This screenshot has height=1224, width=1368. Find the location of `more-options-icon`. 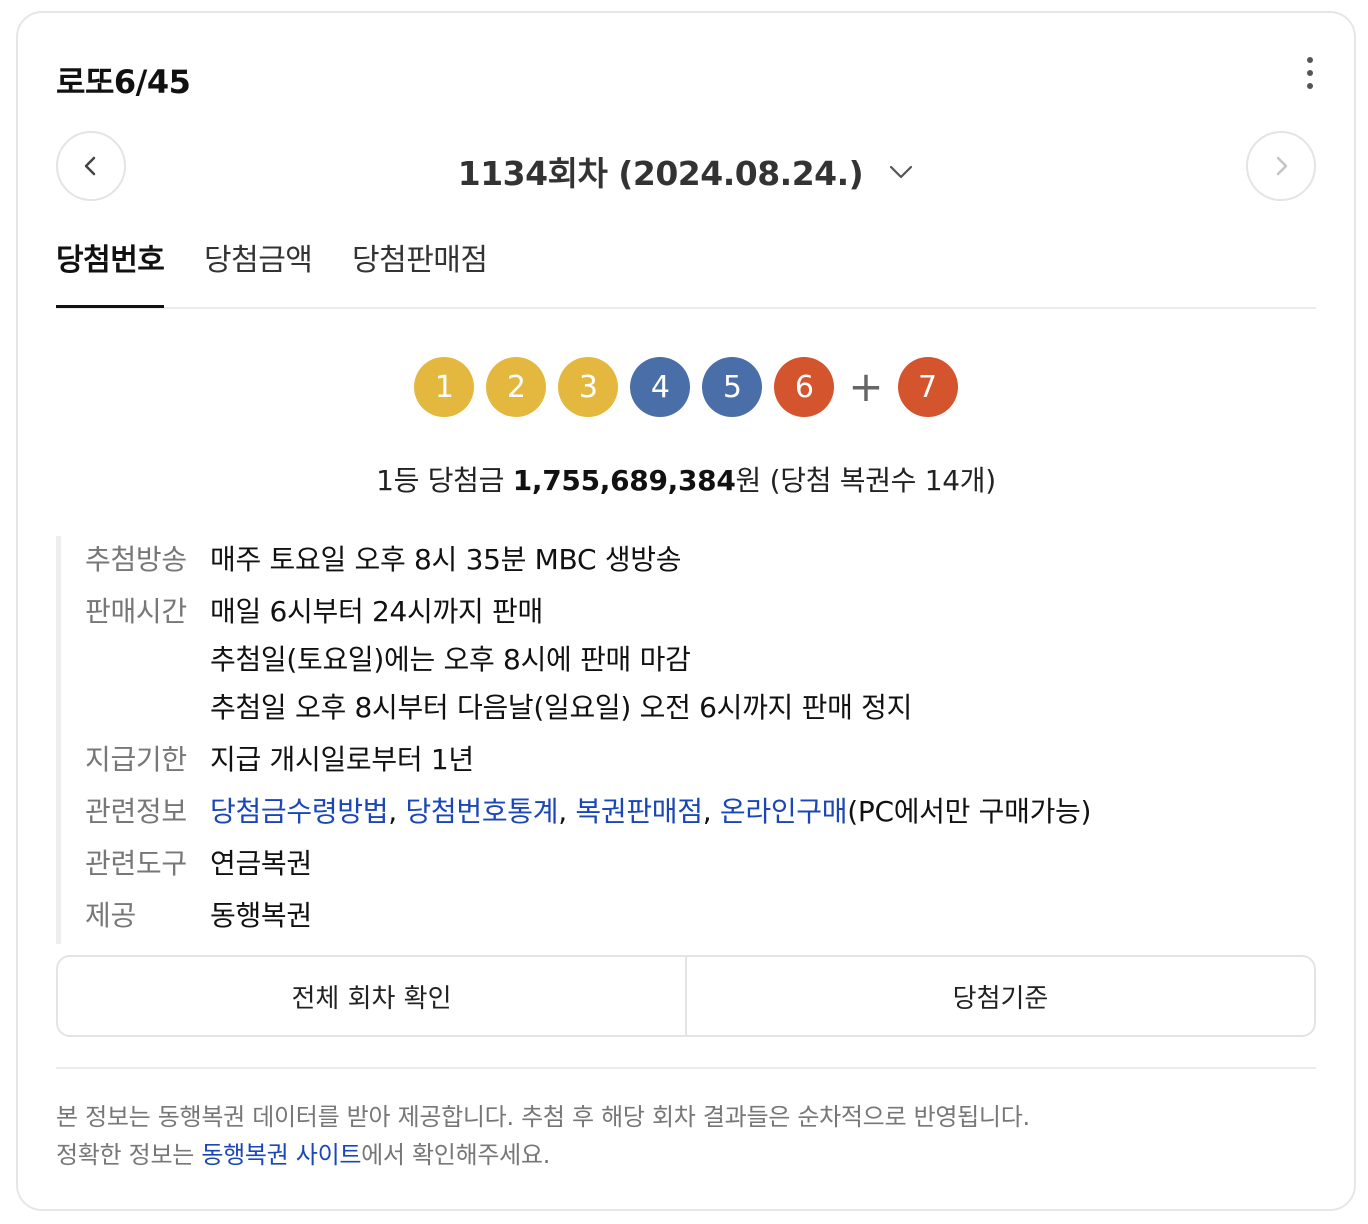

more-options-icon is located at coordinates (1310, 73).